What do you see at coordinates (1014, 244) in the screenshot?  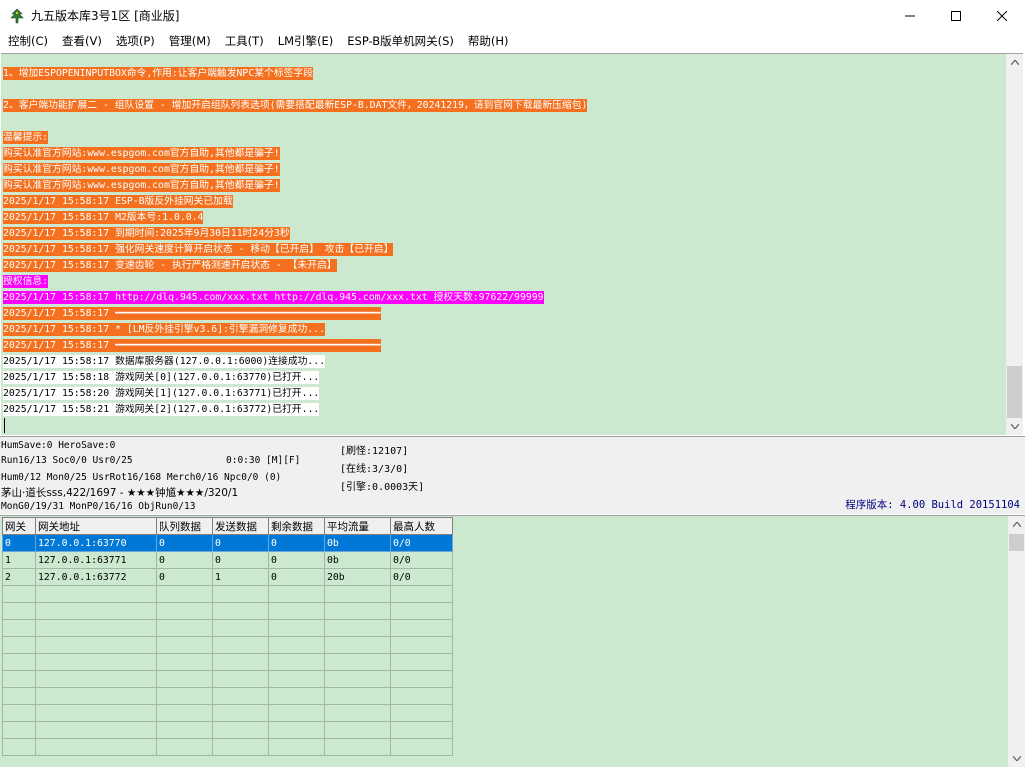 I see `log-scrollbar` at bounding box center [1014, 244].